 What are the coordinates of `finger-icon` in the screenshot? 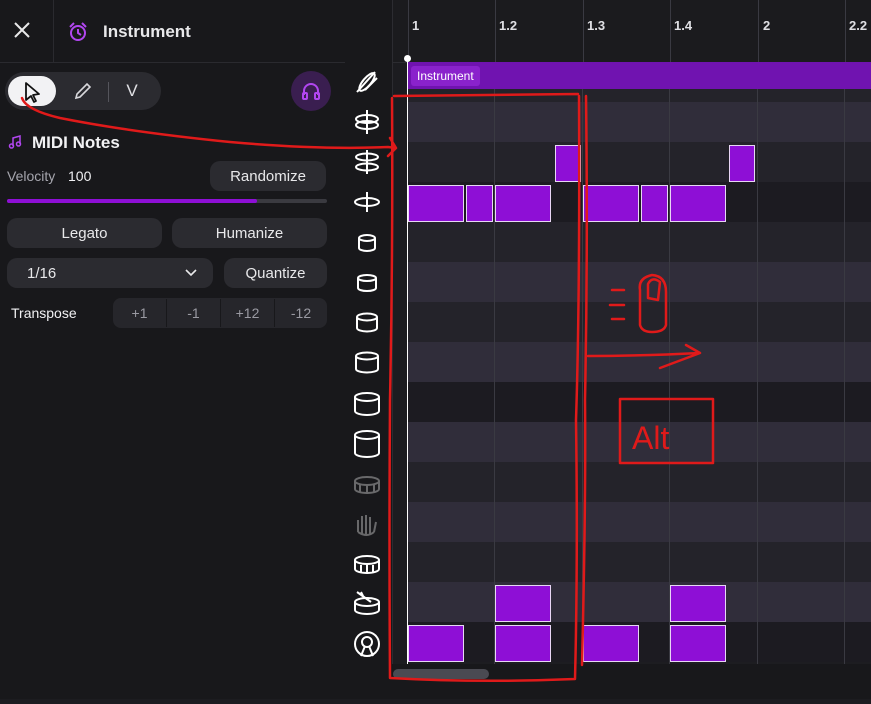 It's located at (638, 303).